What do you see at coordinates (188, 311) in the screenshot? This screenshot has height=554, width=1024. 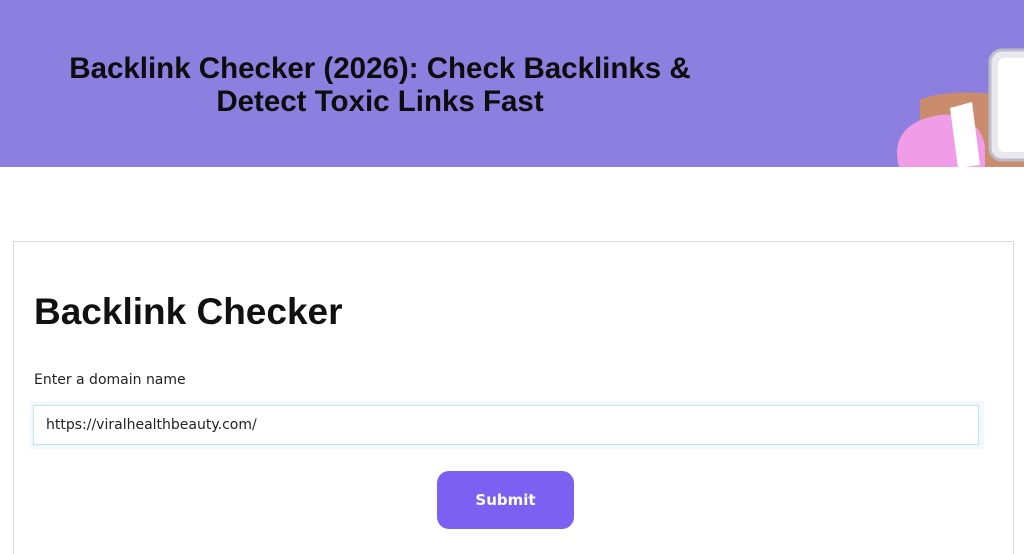 I see `checker-title: Backlink Checker` at bounding box center [188, 311].